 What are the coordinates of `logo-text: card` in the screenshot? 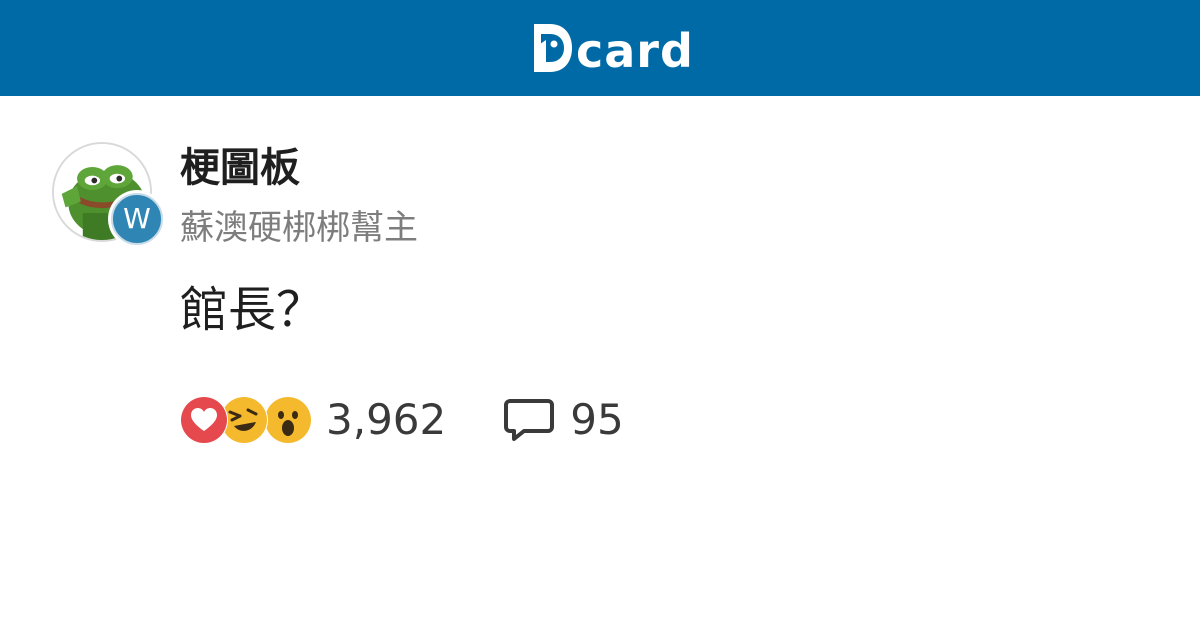 It's located at (635, 51).